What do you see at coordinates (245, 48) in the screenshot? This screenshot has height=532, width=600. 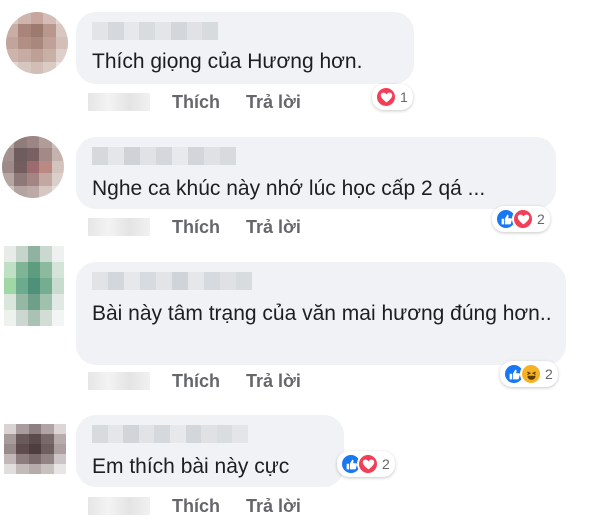 I see `comment-bubble: Thích giọng của Hương hơn.` at bounding box center [245, 48].